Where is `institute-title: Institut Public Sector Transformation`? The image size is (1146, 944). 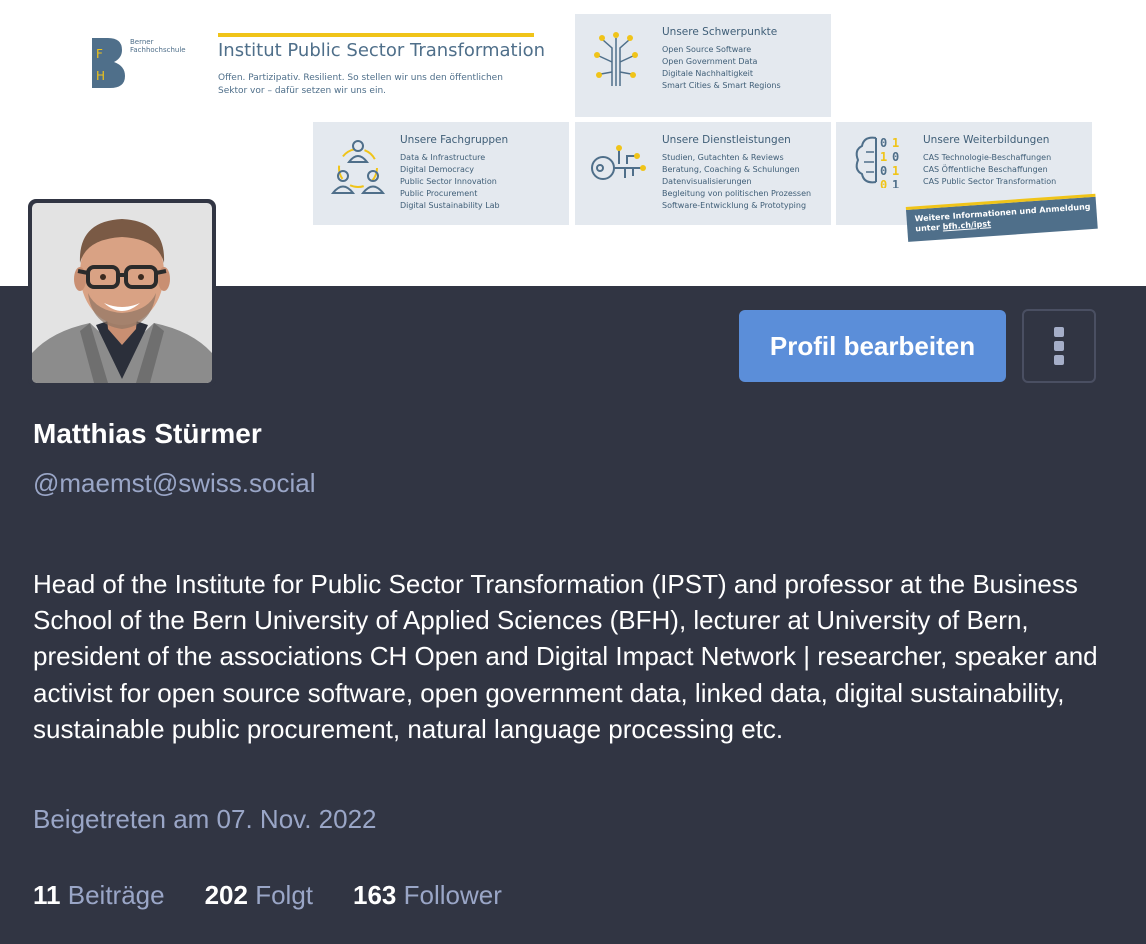
institute-title: Institut Public Sector Transformation is located at coordinates (382, 50).